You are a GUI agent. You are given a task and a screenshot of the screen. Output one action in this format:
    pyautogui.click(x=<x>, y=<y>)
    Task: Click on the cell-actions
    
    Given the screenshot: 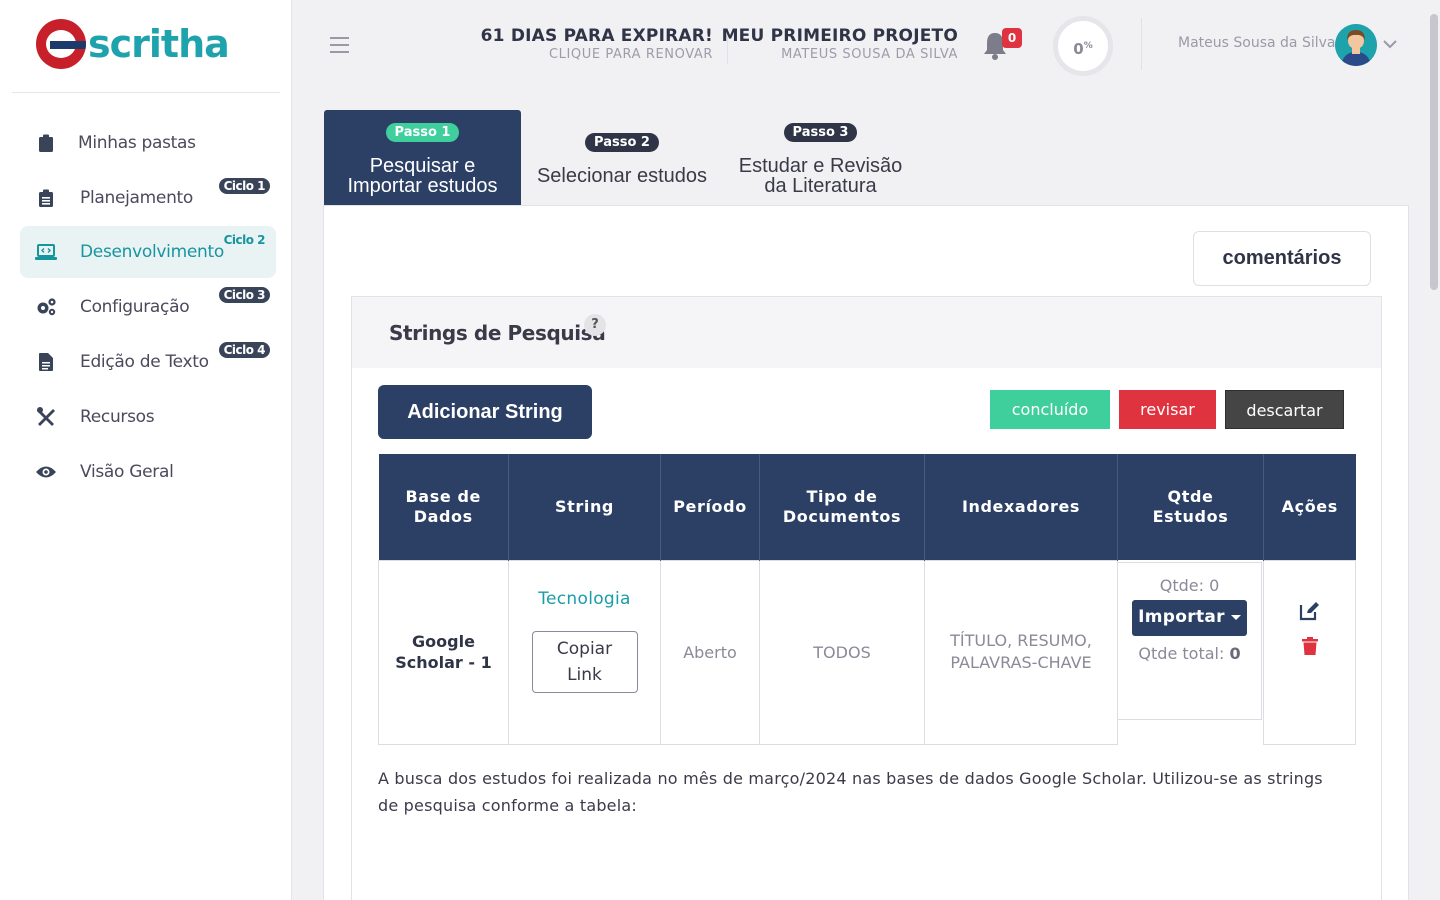 What is the action you would take?
    pyautogui.click(x=1309, y=652)
    